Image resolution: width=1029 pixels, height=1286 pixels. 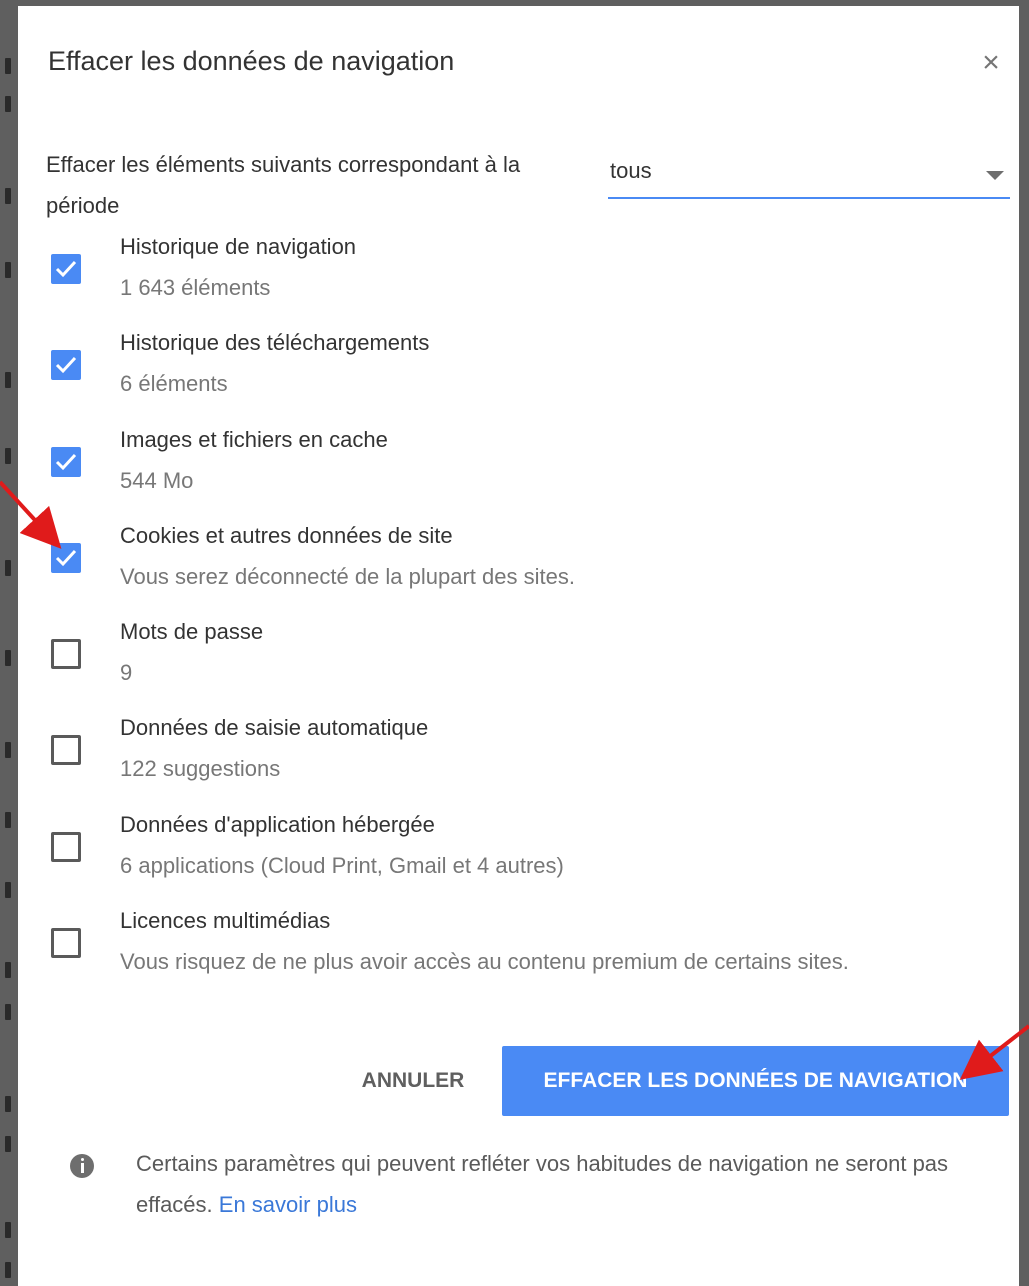 What do you see at coordinates (7, 643) in the screenshot?
I see `background-page-fragments` at bounding box center [7, 643].